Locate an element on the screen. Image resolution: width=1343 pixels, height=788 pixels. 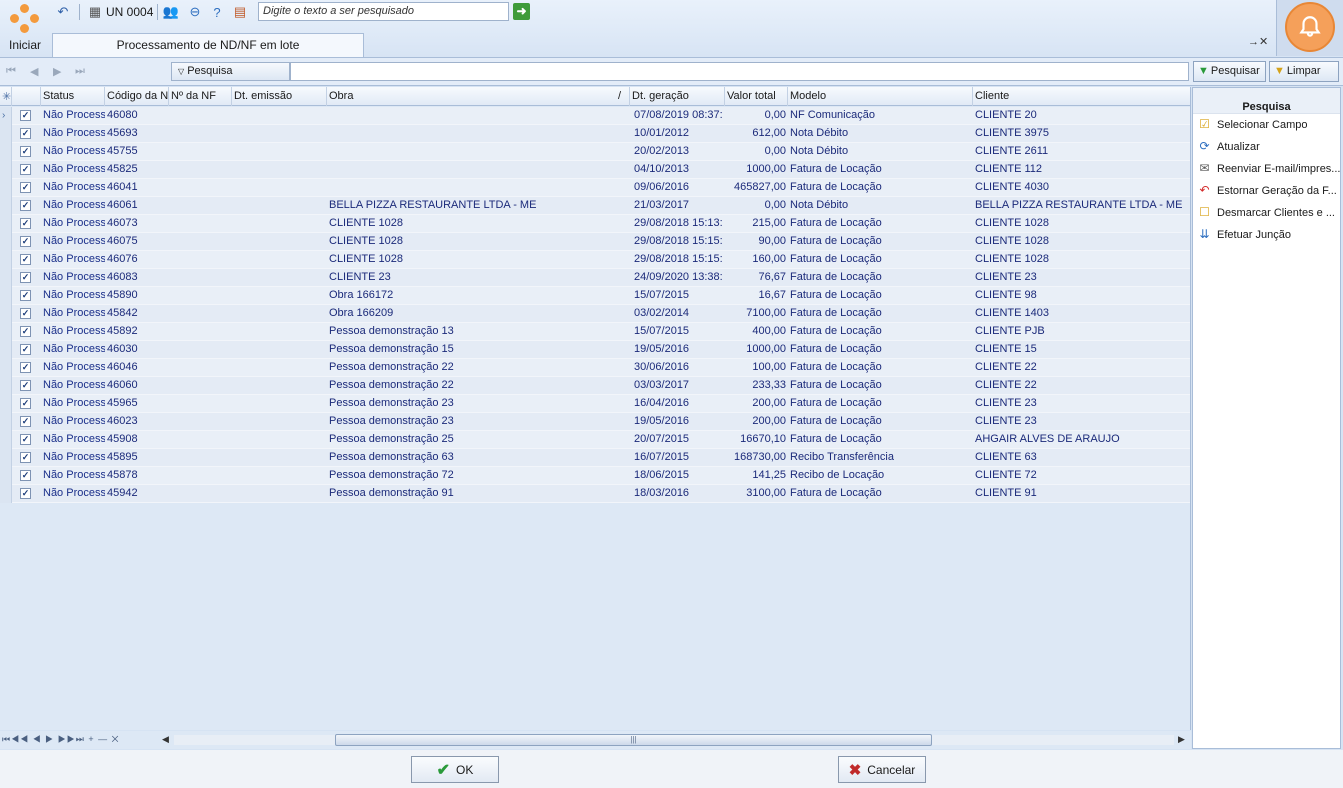
column-header-nf: Nº da NF is located at coordinates (200, 96).